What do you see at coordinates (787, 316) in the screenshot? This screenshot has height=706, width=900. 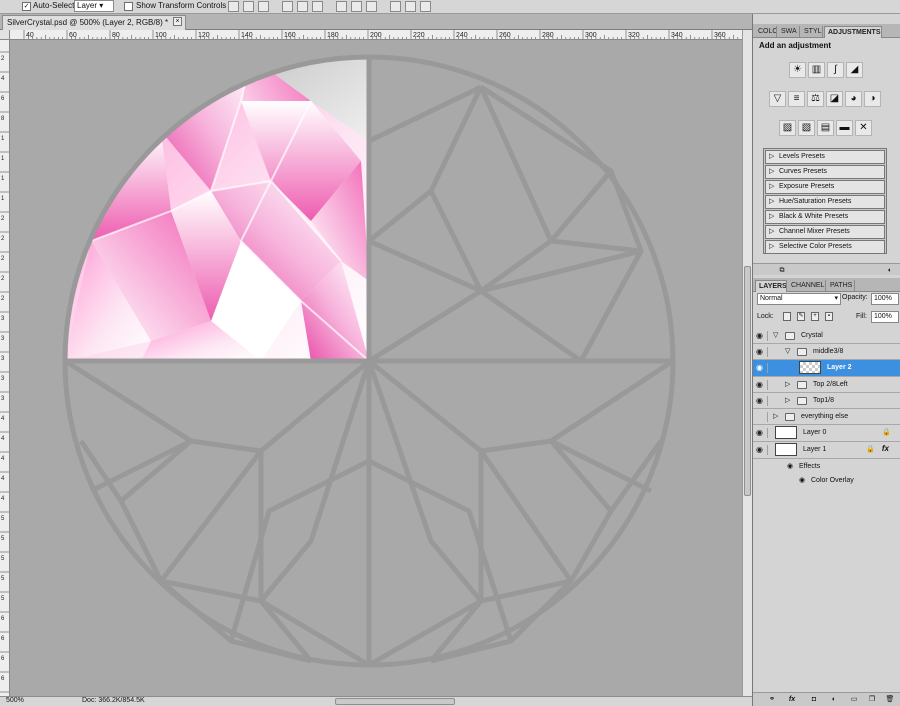 I see `lock-transparent-icon` at bounding box center [787, 316].